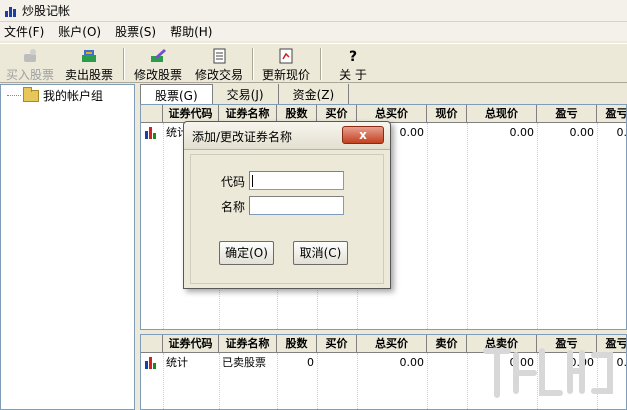  Describe the element at coordinates (233, 182) in the screenshot. I see `code-label: 代码` at that location.